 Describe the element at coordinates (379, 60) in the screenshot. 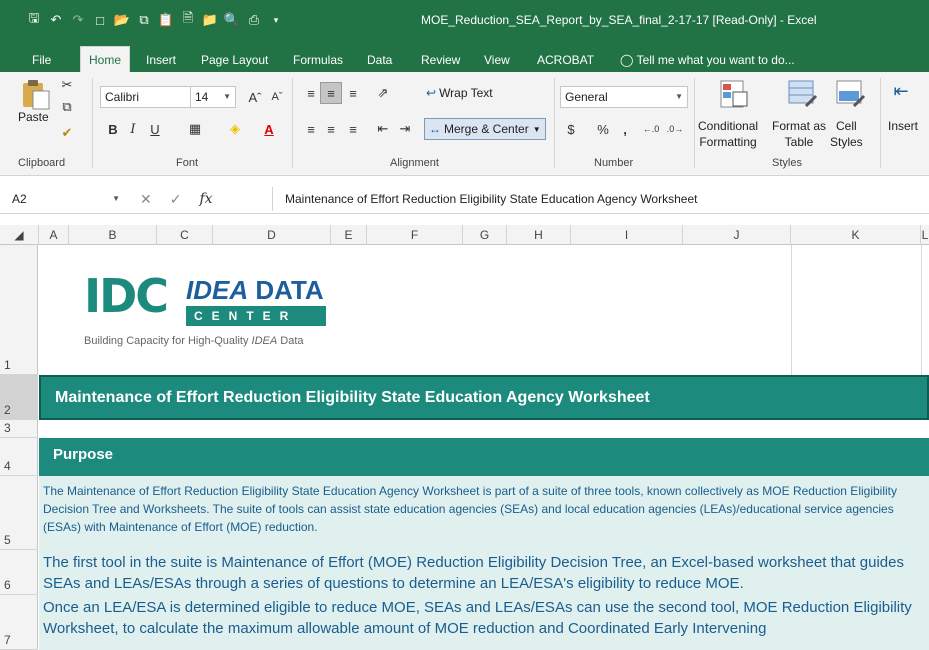

I see `tab-data: Data` at that location.